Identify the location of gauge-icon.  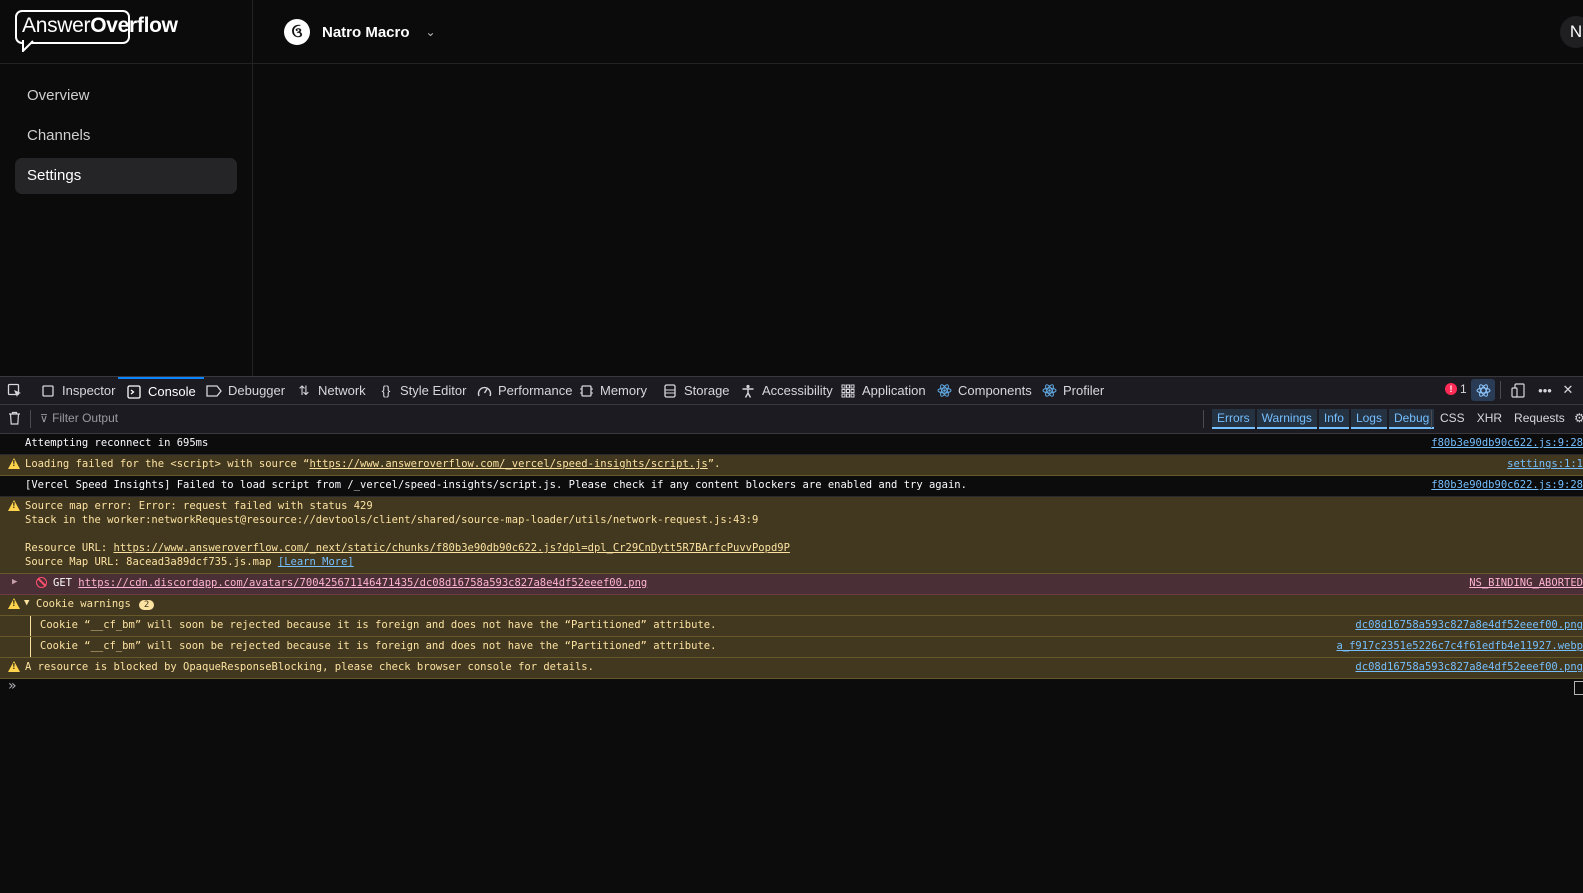
(484, 391).